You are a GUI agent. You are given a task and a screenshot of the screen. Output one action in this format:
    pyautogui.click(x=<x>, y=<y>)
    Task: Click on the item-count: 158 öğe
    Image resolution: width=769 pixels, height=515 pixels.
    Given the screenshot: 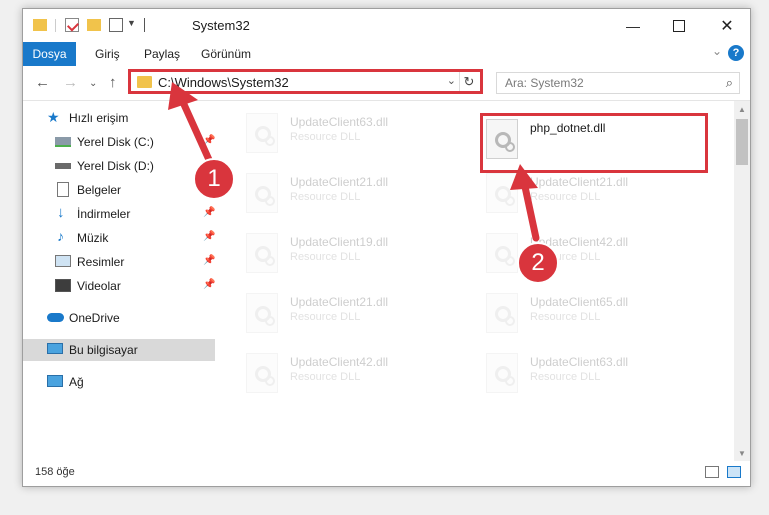 What is the action you would take?
    pyautogui.click(x=55, y=472)
    